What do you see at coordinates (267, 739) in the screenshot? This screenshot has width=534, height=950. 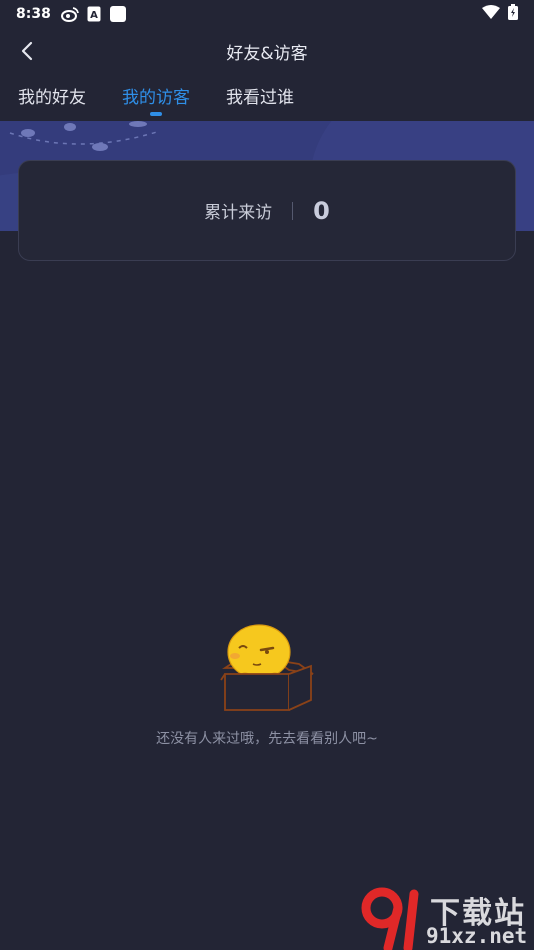 I see `empty-state-message: 还没有人来过哦，先去看看别人吧~` at bounding box center [267, 739].